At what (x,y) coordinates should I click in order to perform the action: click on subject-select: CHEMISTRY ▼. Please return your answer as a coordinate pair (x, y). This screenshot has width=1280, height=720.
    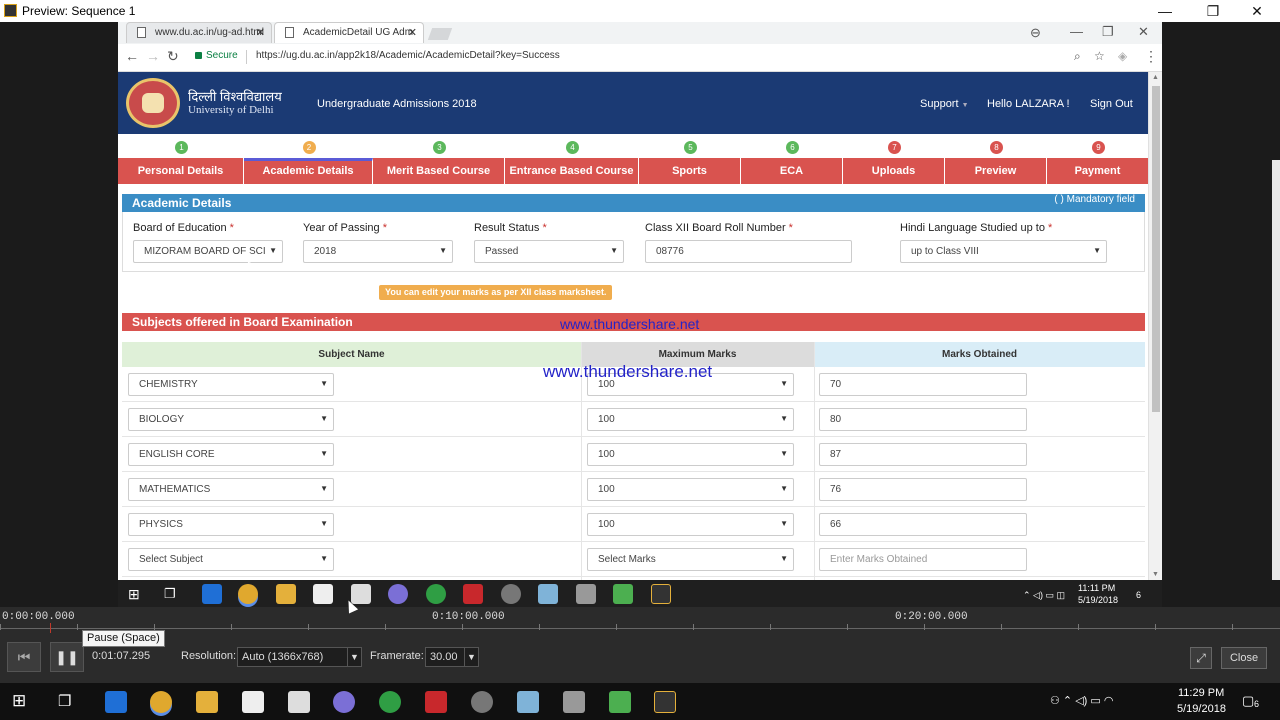
    Looking at the image, I should click on (231, 384).